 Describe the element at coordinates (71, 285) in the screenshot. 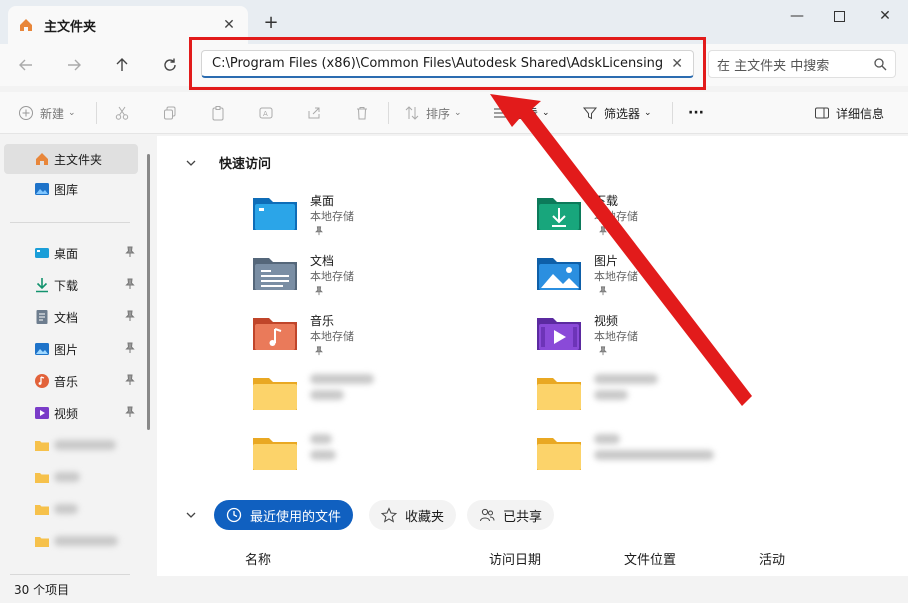

I see `sidebar-item-downloads: 下载` at that location.